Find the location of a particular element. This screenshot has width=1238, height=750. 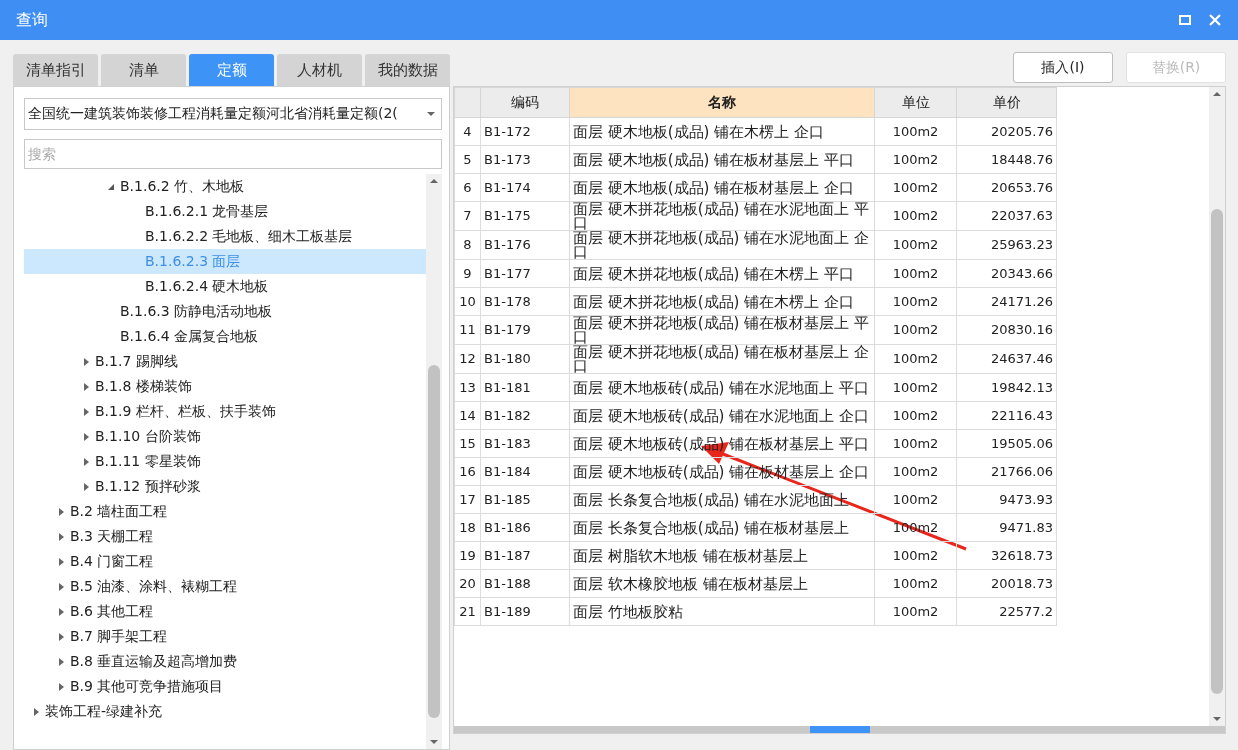

column-header: 编码 is located at coordinates (525, 102).